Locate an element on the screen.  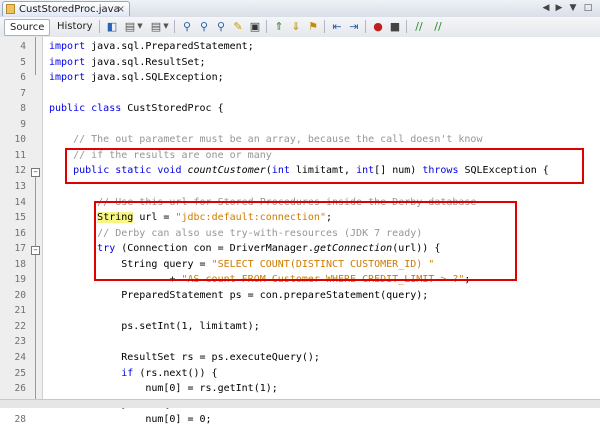
scroll-tabs-left-icon: ◀ is located at coordinates (546, 8).